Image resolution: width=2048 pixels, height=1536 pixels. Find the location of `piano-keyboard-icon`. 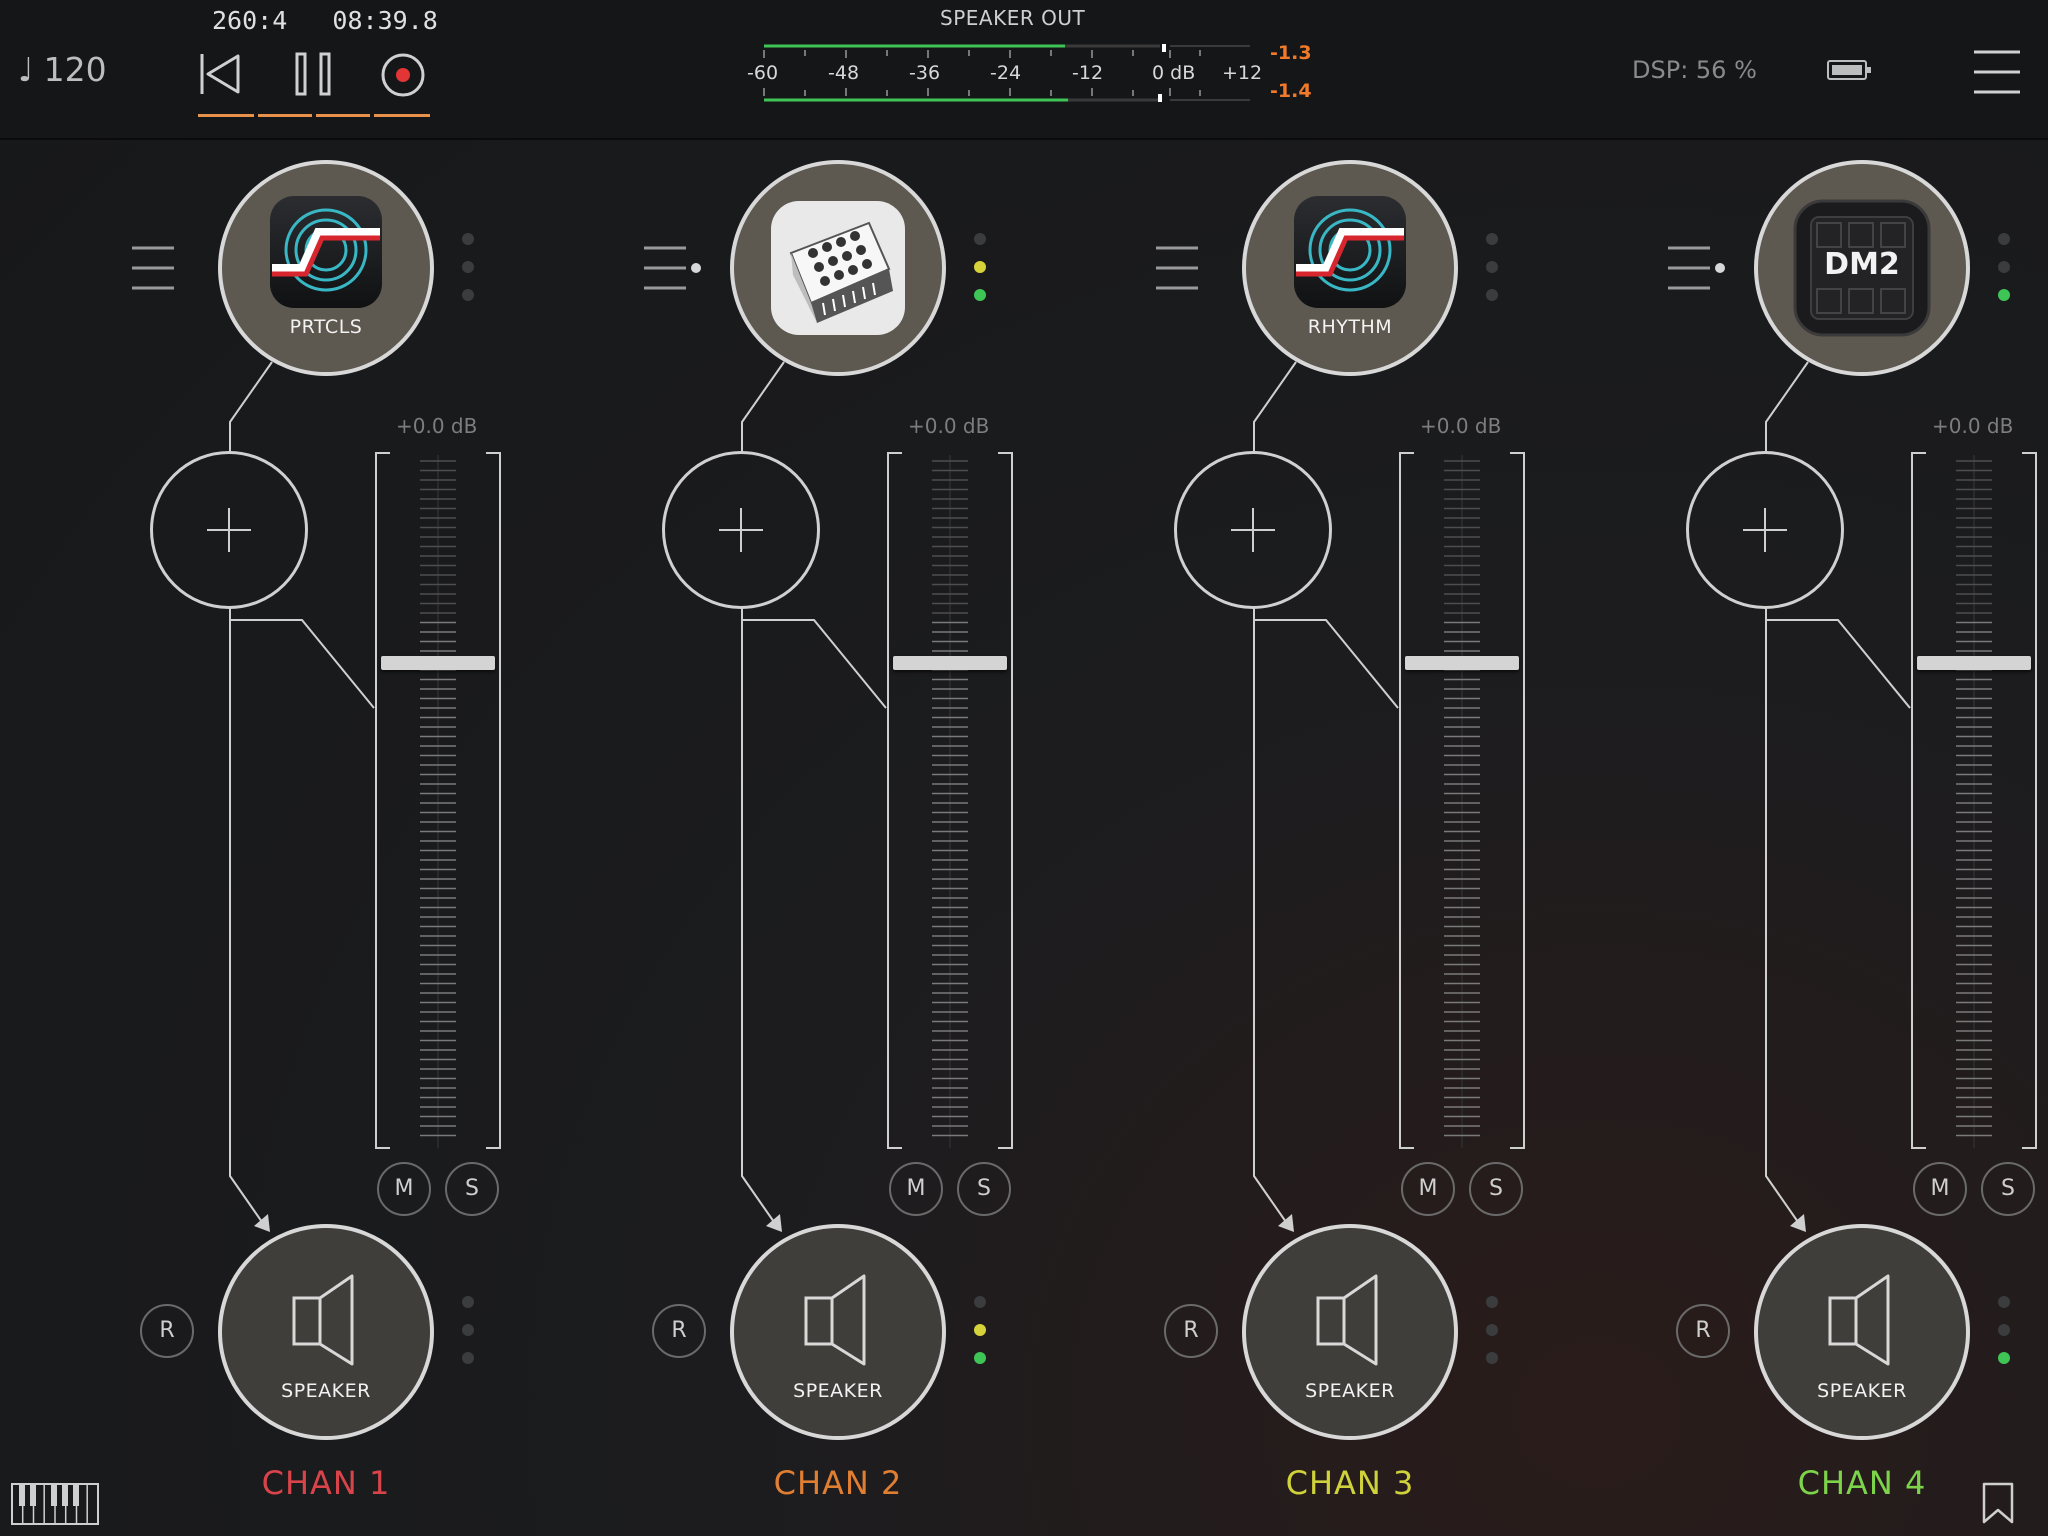

piano-keyboard-icon is located at coordinates (55, 1504).